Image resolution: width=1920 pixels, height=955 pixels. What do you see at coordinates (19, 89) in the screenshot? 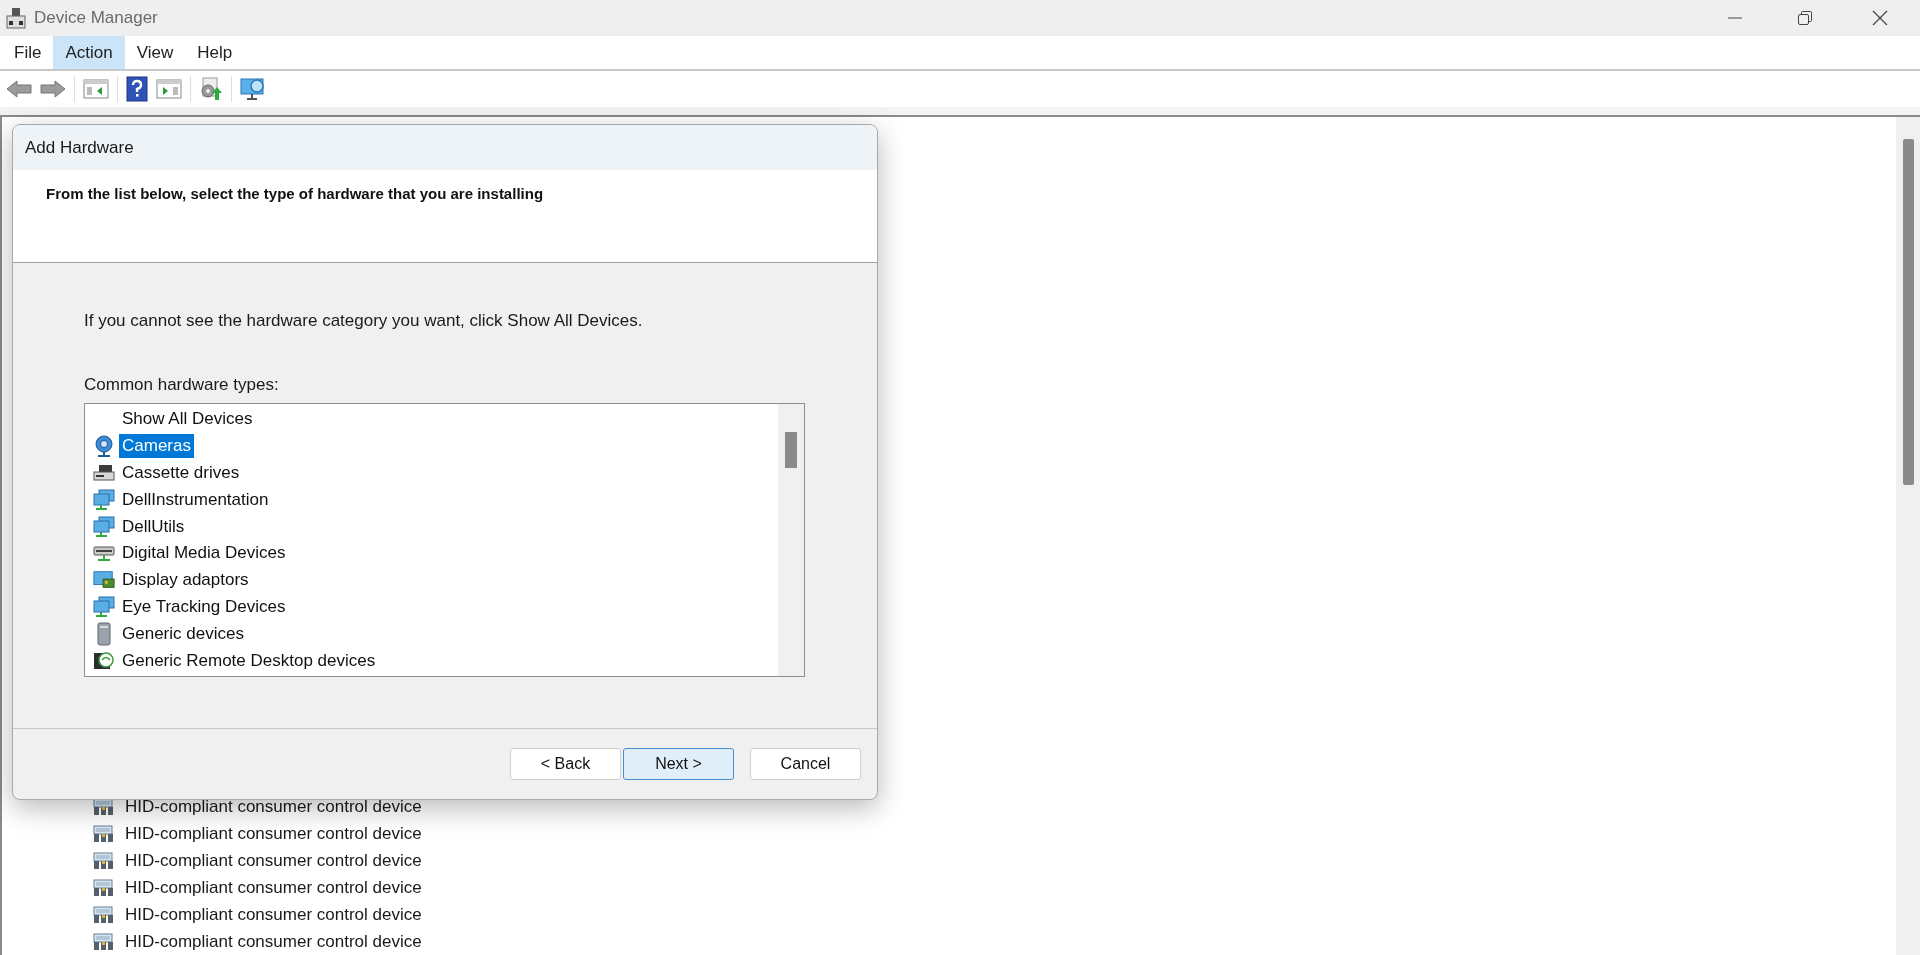
I see `back-arrow-icon` at bounding box center [19, 89].